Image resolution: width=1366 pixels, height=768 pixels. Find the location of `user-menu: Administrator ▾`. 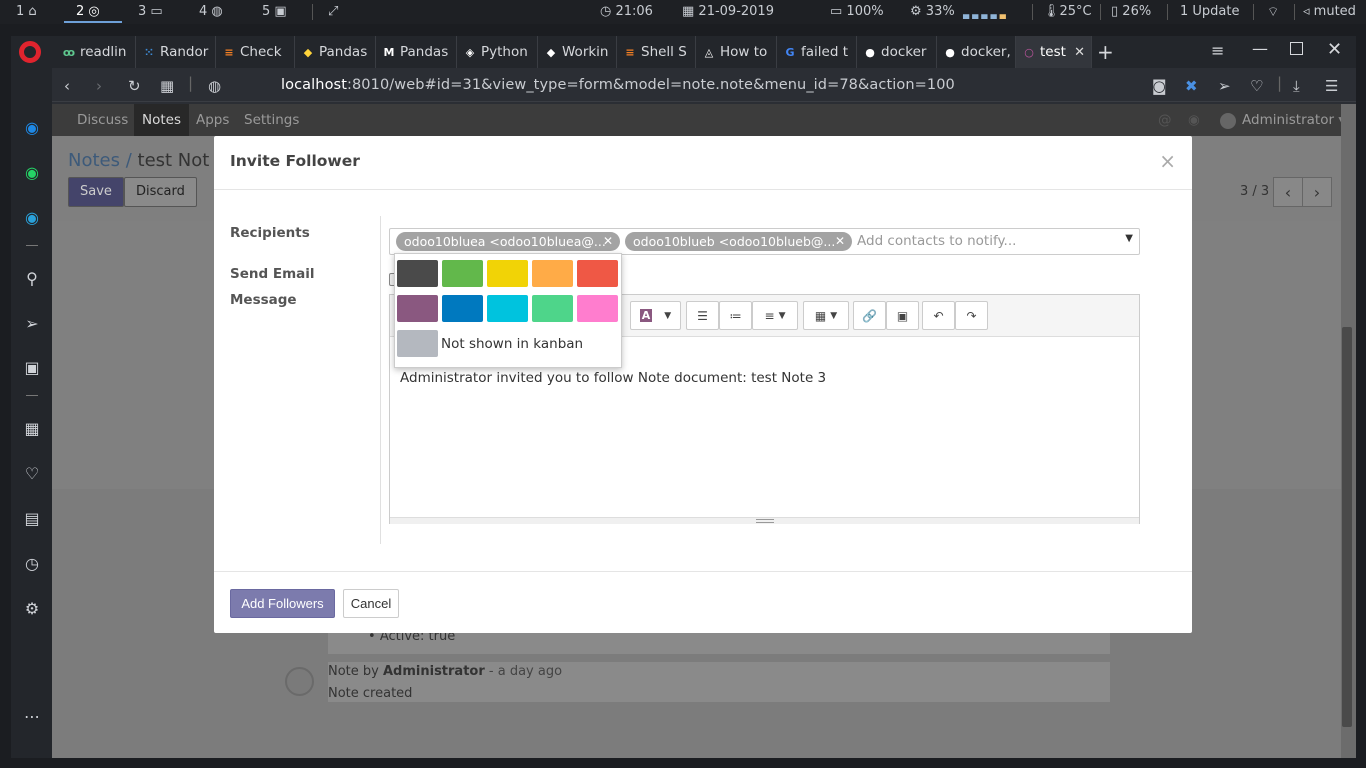

user-menu: Administrator ▾ is located at coordinates (1293, 120).